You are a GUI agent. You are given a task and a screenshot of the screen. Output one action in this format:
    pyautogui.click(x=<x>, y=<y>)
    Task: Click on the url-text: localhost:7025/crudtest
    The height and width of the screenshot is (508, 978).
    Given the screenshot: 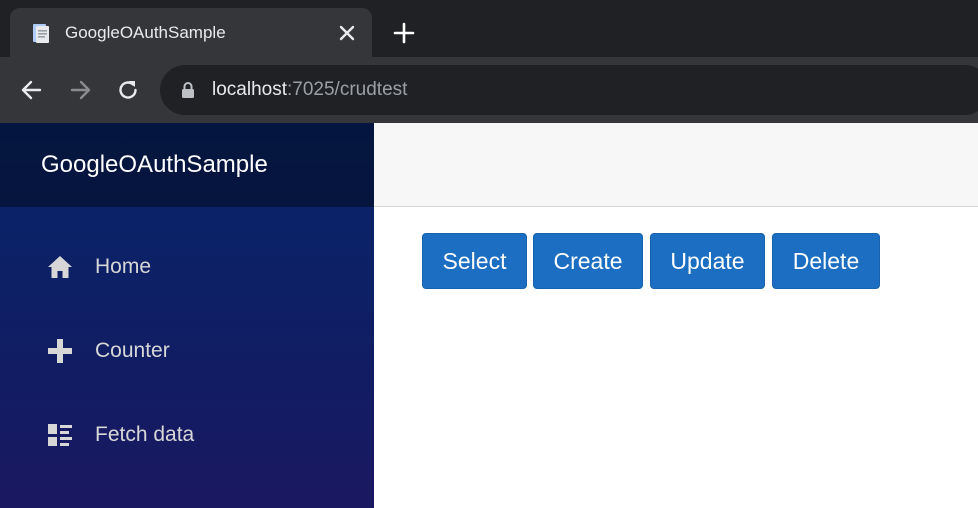 What is the action you would take?
    pyautogui.click(x=309, y=90)
    